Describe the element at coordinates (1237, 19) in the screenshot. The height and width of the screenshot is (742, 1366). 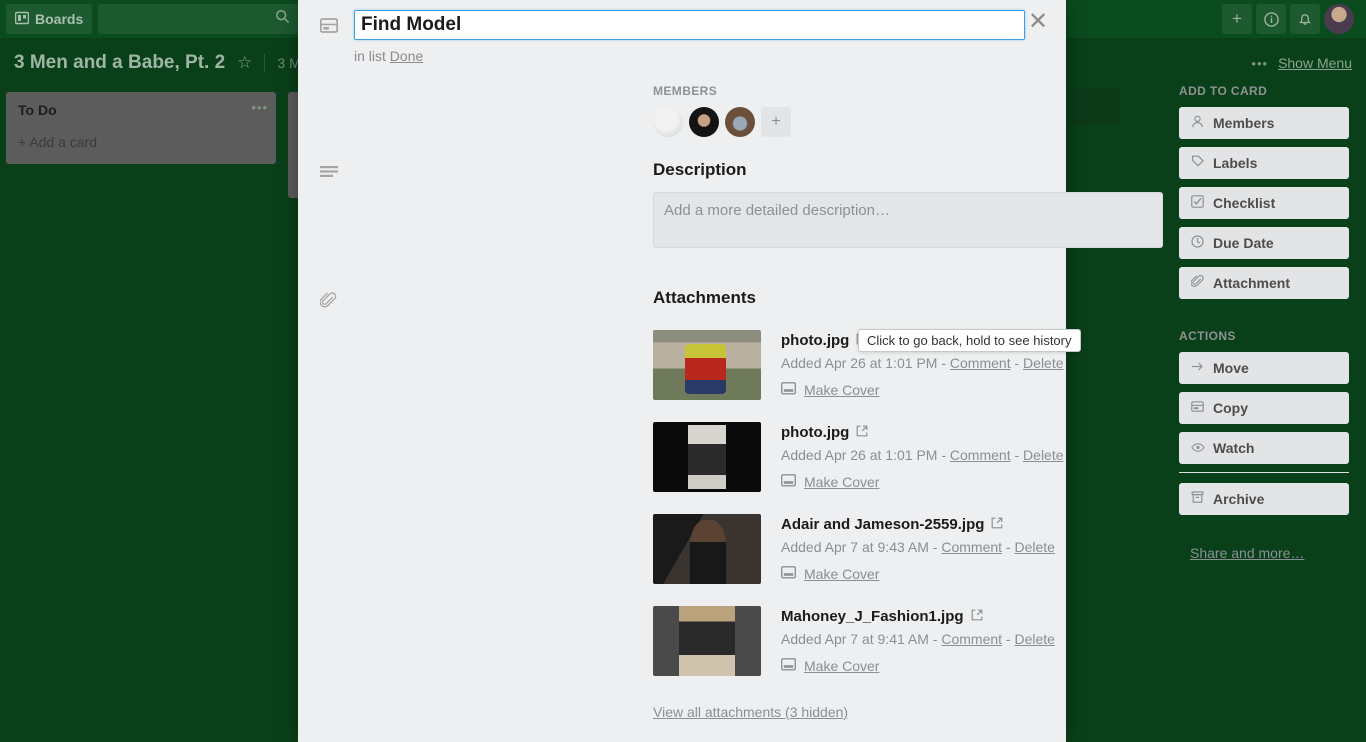
I see `plus-icon: +` at that location.